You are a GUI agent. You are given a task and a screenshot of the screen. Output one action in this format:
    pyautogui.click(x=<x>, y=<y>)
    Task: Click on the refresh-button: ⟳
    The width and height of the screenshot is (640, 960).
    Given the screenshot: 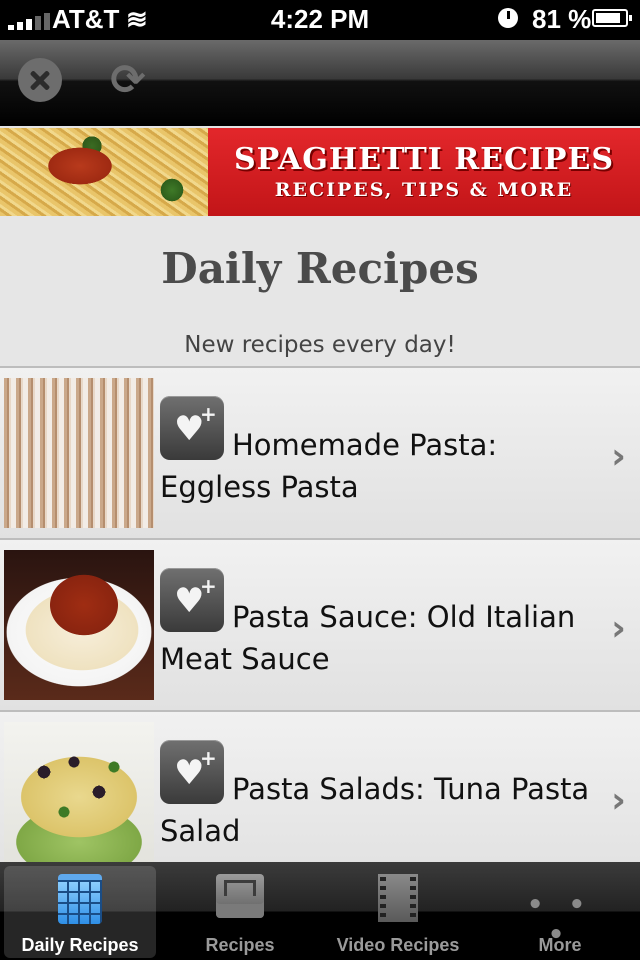 What is the action you would take?
    pyautogui.click(x=128, y=80)
    